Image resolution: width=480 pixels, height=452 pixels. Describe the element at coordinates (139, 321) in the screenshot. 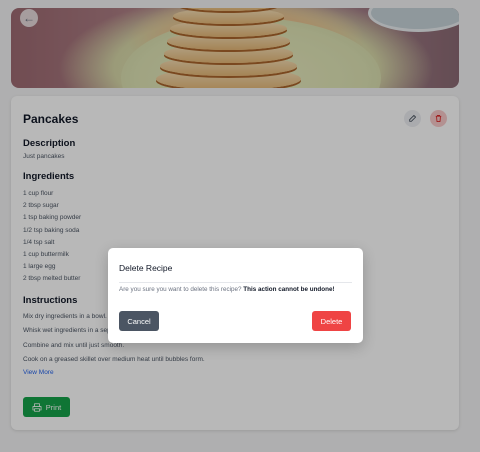

I see `cancel-button: Cancel` at that location.